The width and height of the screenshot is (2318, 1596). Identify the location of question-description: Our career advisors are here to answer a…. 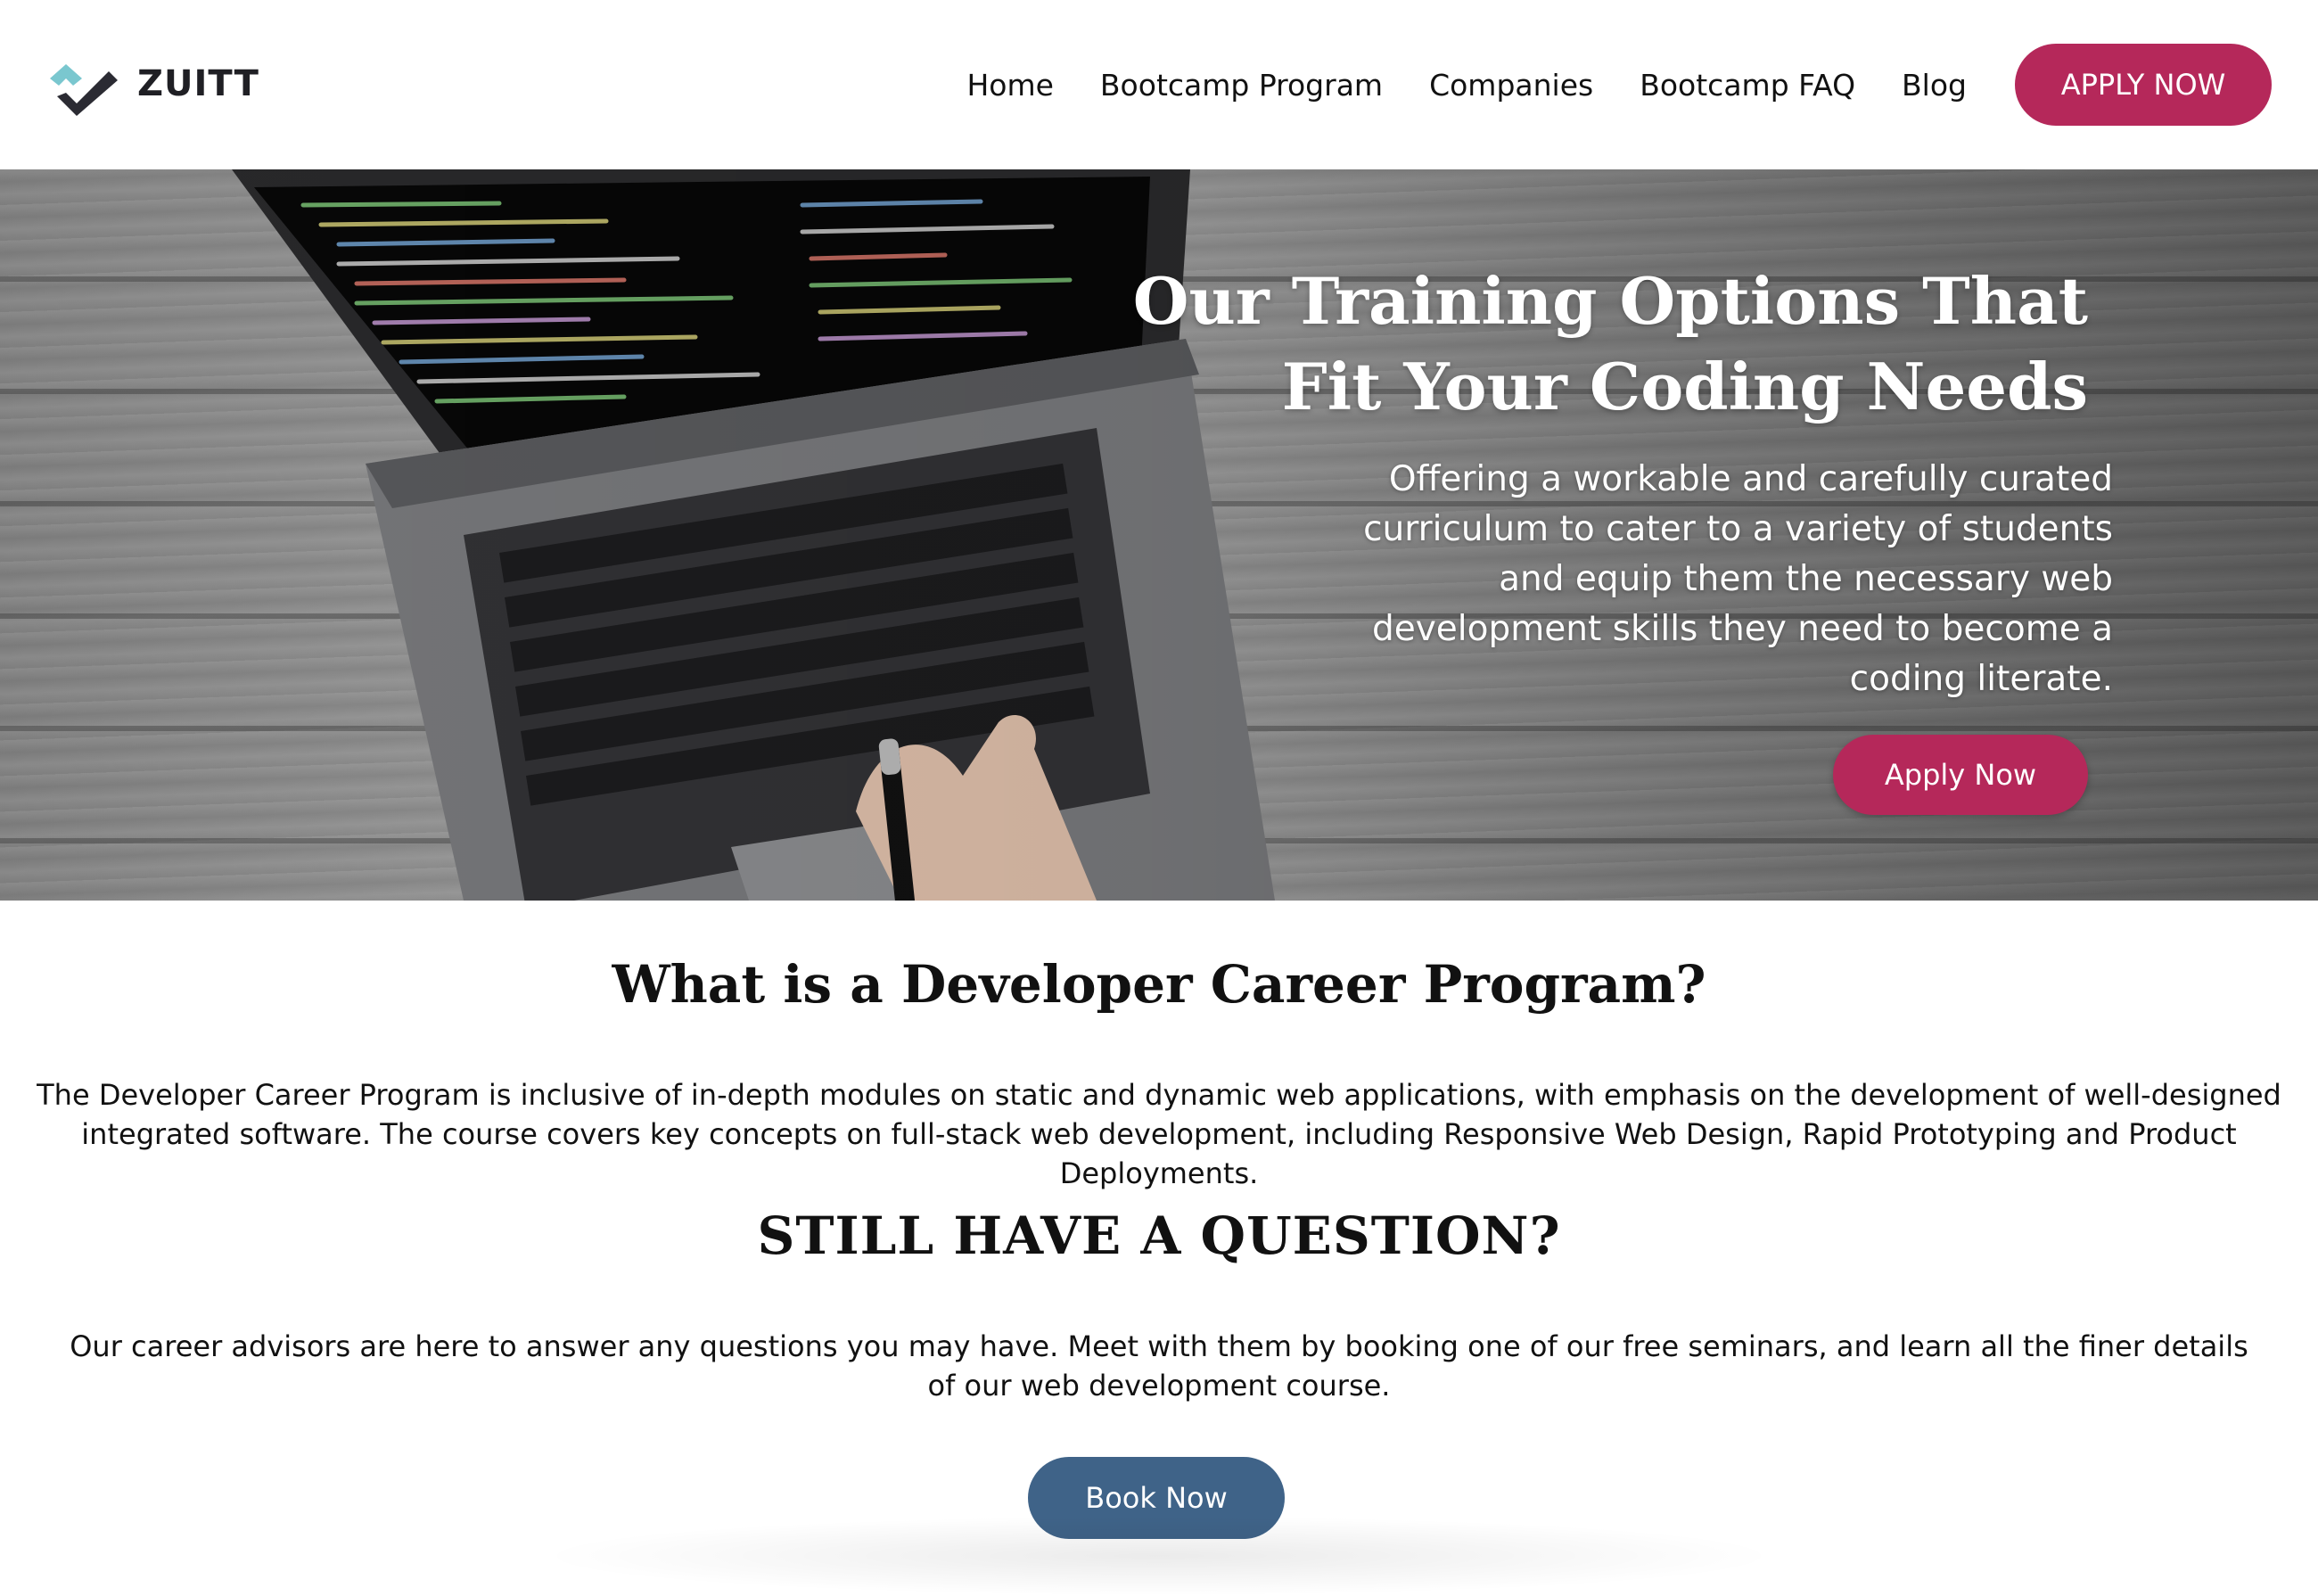
(1159, 1366).